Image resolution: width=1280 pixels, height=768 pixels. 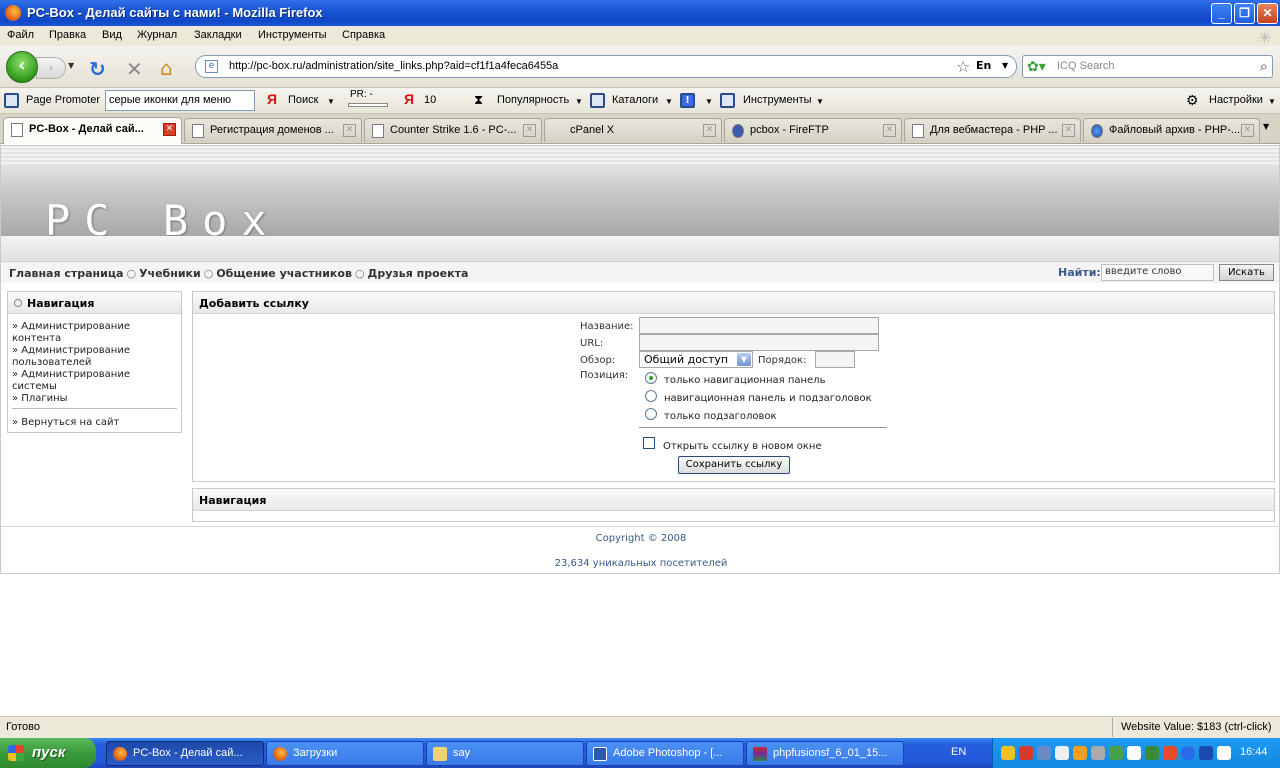 What do you see at coordinates (1224, 753) in the screenshot?
I see `app-tray-icon` at bounding box center [1224, 753].